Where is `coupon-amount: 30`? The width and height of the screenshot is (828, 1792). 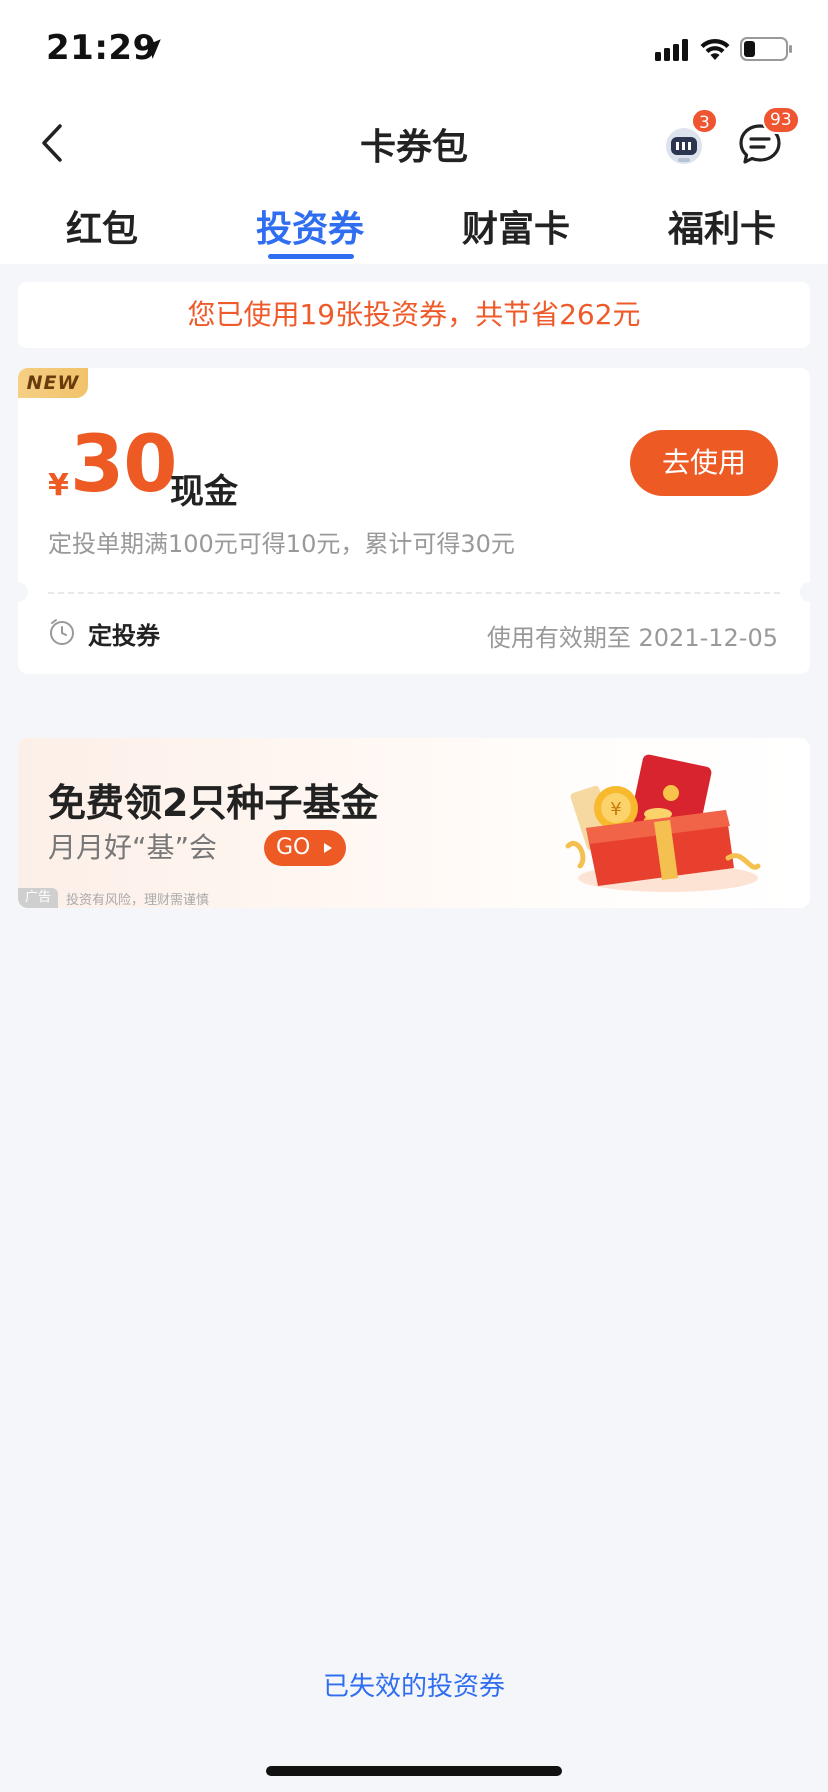 coupon-amount: 30 is located at coordinates (124, 465).